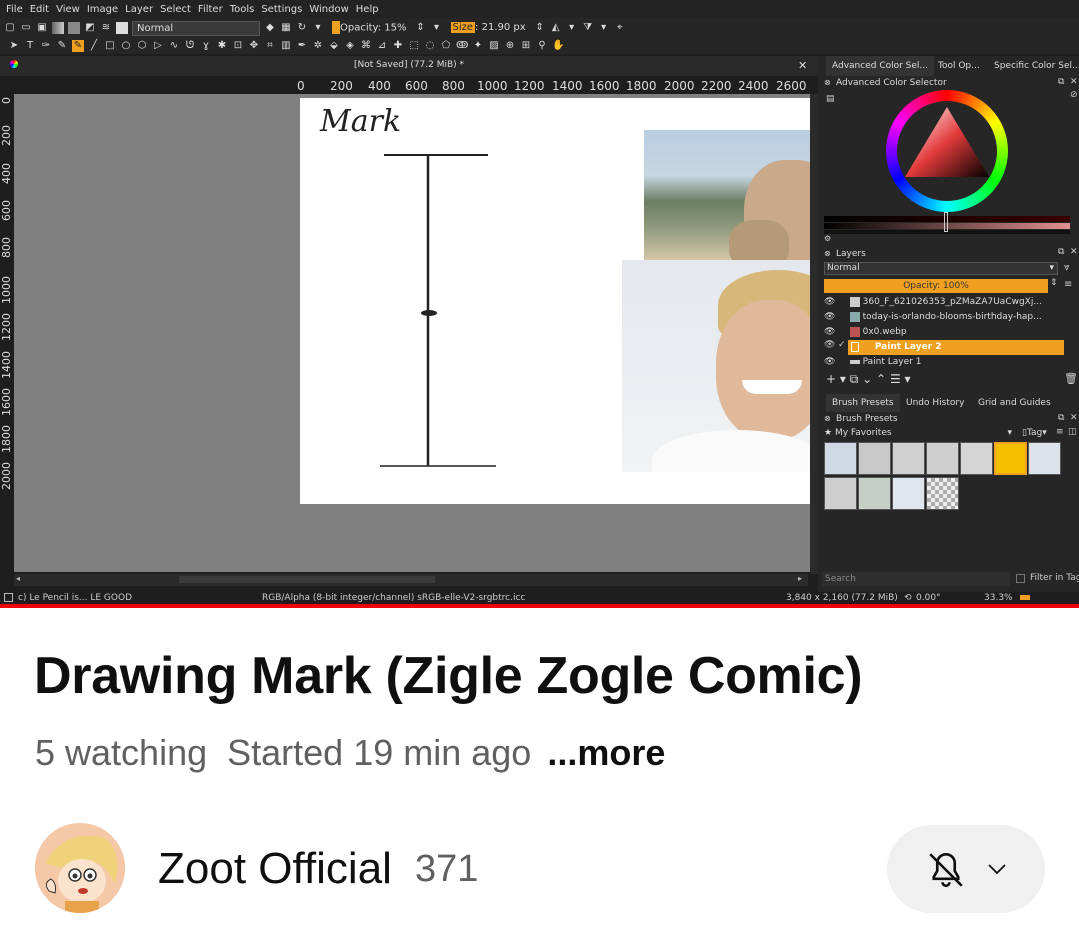 This screenshot has width=1079, height=944. What do you see at coordinates (18, 578) in the screenshot?
I see `scroll-left-icon: ◂` at bounding box center [18, 578].